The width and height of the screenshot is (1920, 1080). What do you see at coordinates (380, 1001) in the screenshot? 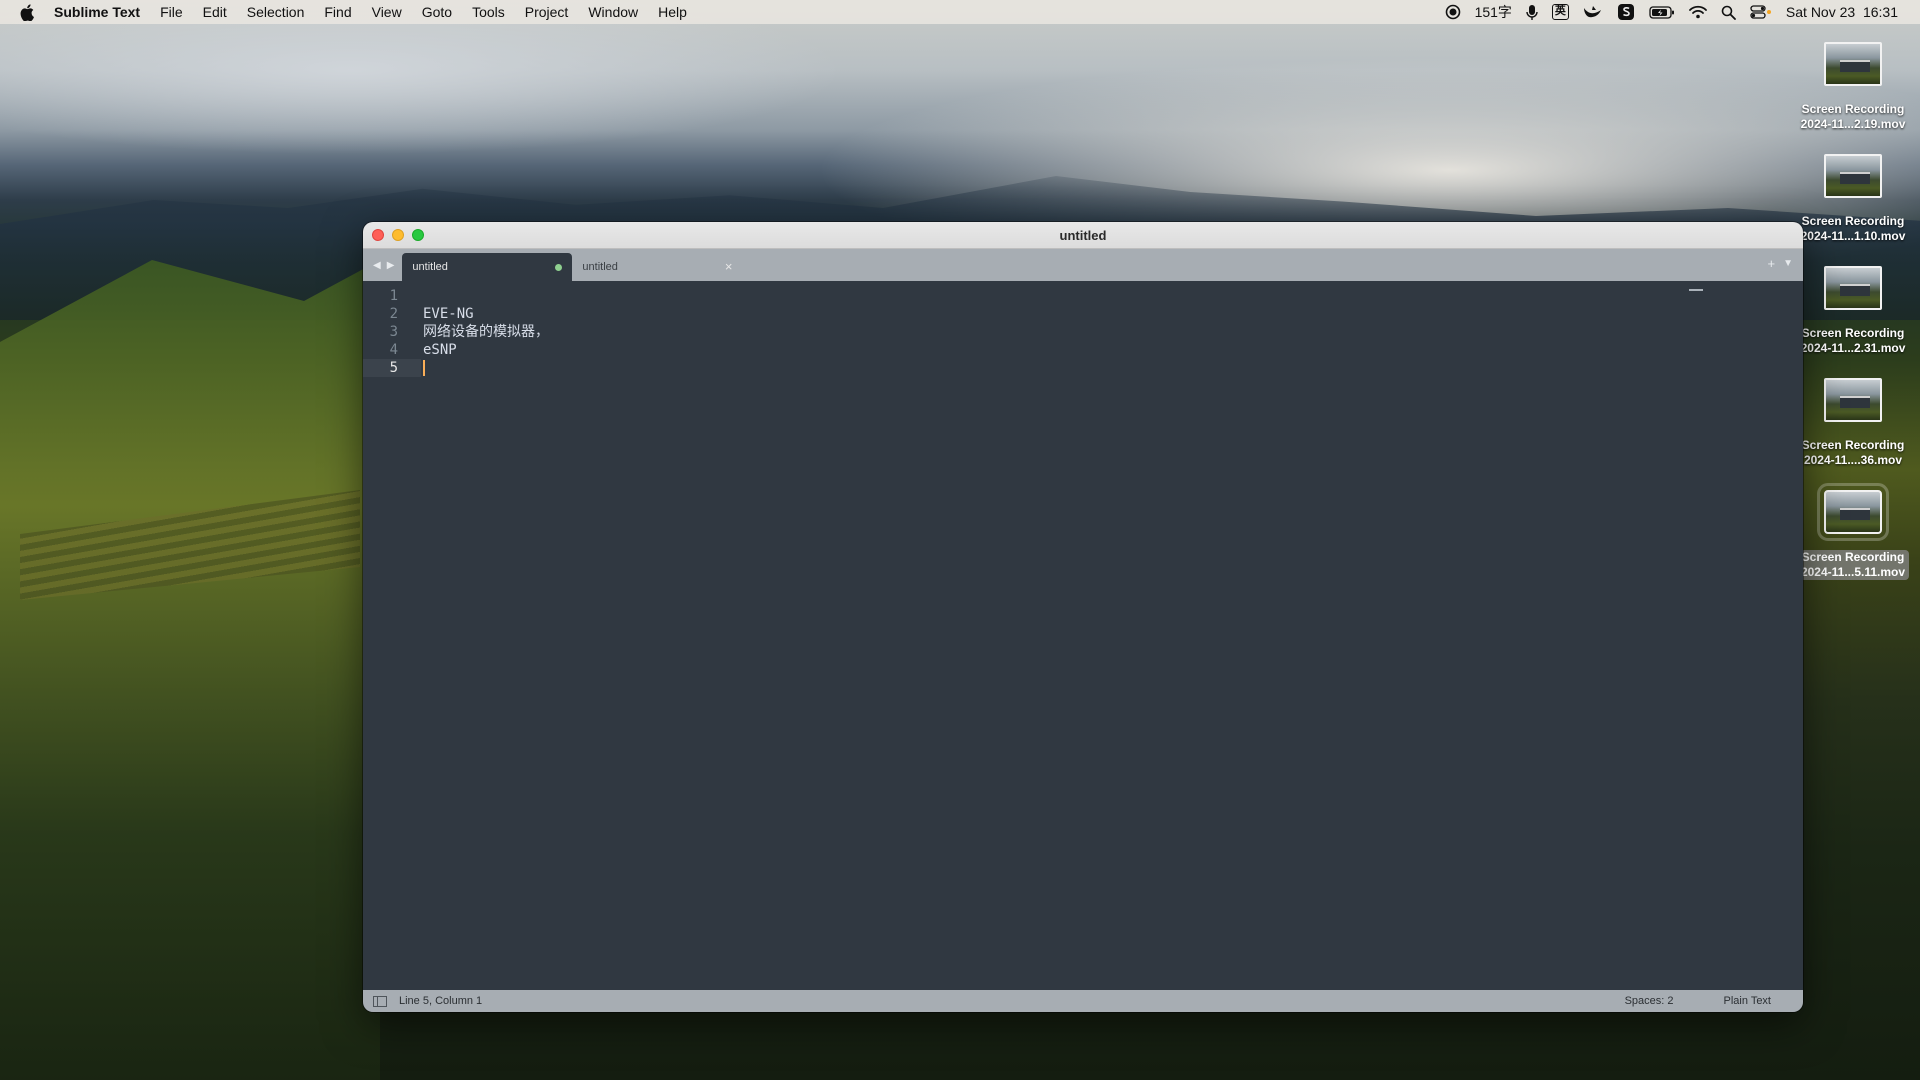
I see `sidebar-toggle-icon` at bounding box center [380, 1001].